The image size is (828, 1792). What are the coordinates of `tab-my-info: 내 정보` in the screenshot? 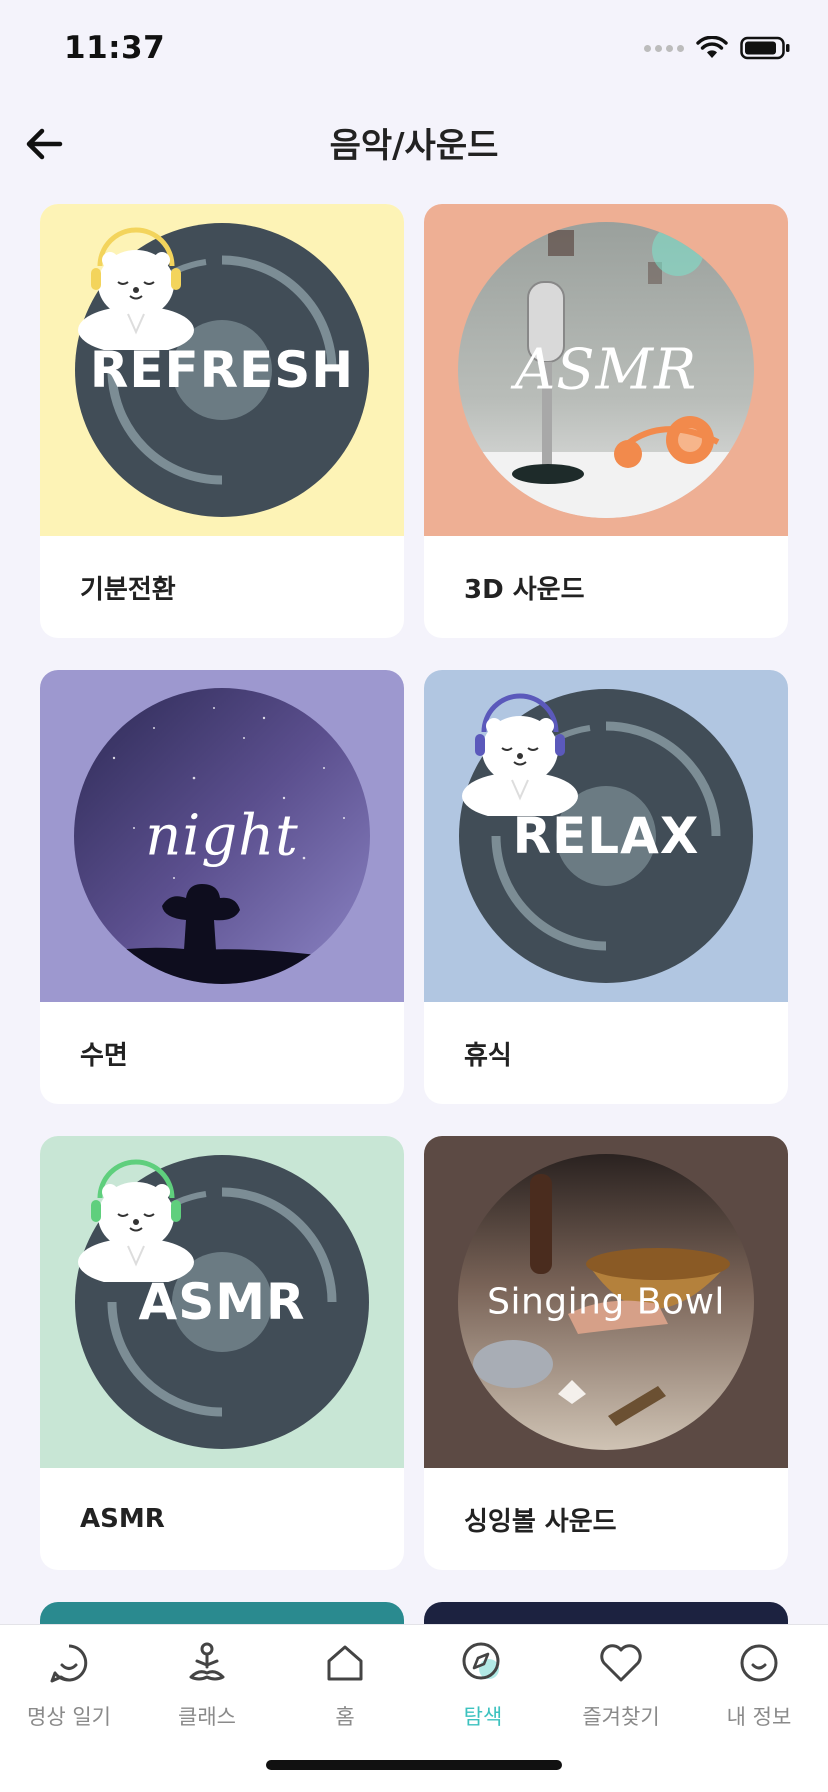 It's located at (759, 1689).